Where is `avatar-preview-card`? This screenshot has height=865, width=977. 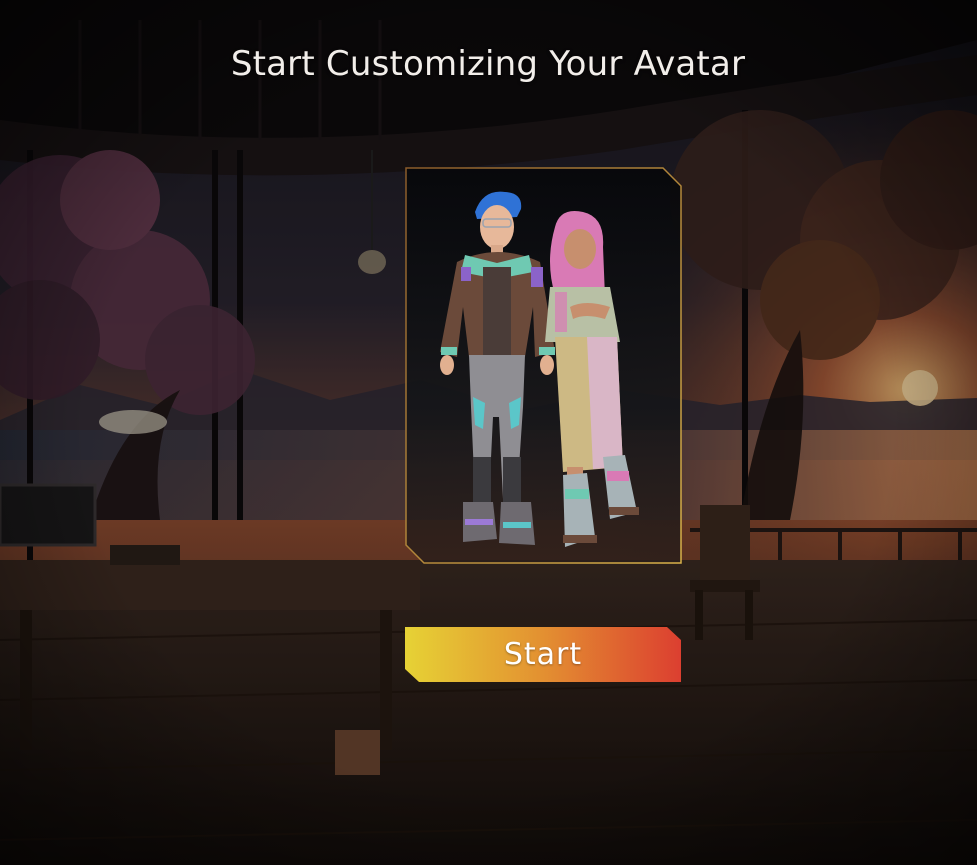 avatar-preview-card is located at coordinates (543, 365).